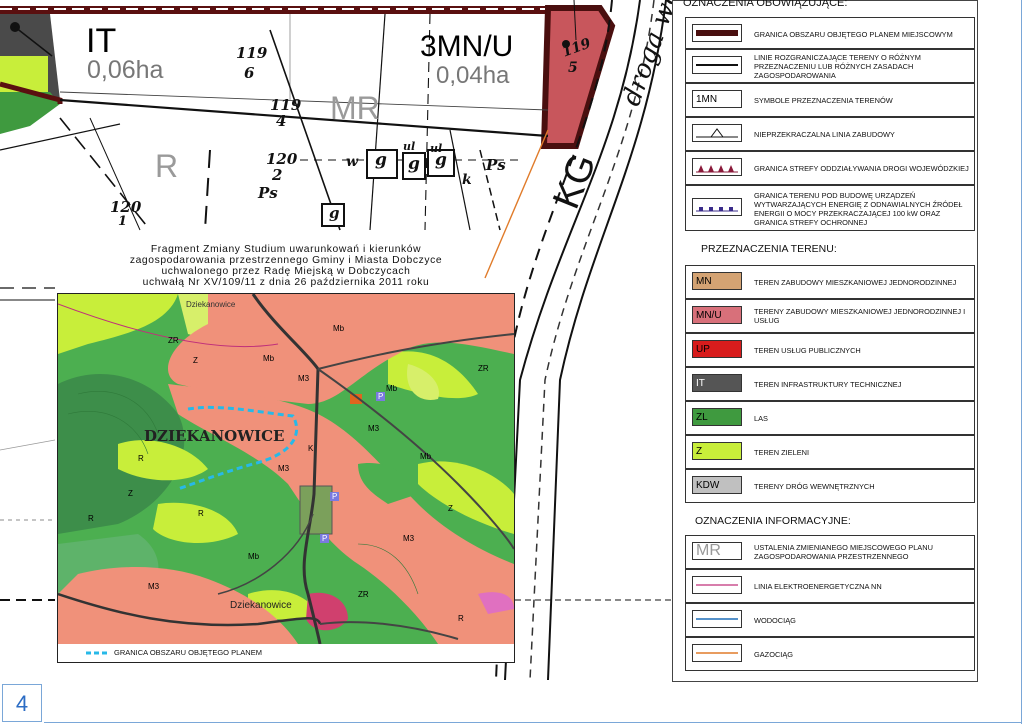 The height and width of the screenshot is (724, 1024). What do you see at coordinates (765, 4) in the screenshot?
I see `legend-heading-obligatory: OZNACZENIA OBOWIĄZUJĄCE:` at bounding box center [765, 4].